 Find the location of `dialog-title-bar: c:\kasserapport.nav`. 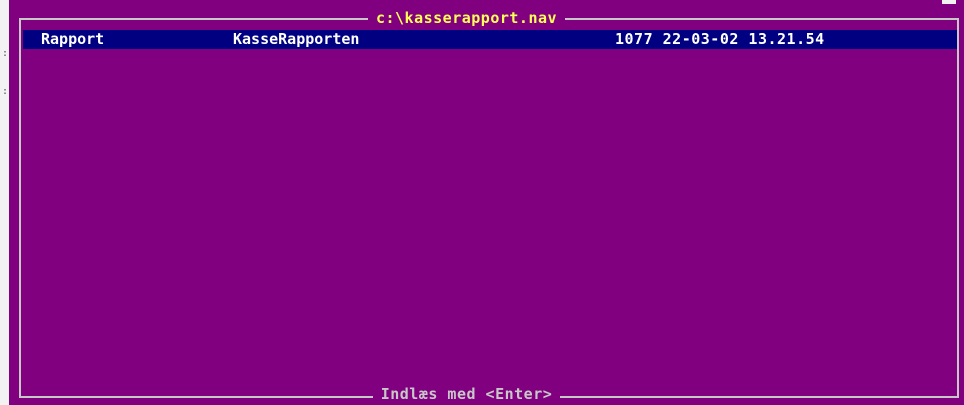

dialog-title-bar: c:\kasserapport.nav is located at coordinates (486, 17).